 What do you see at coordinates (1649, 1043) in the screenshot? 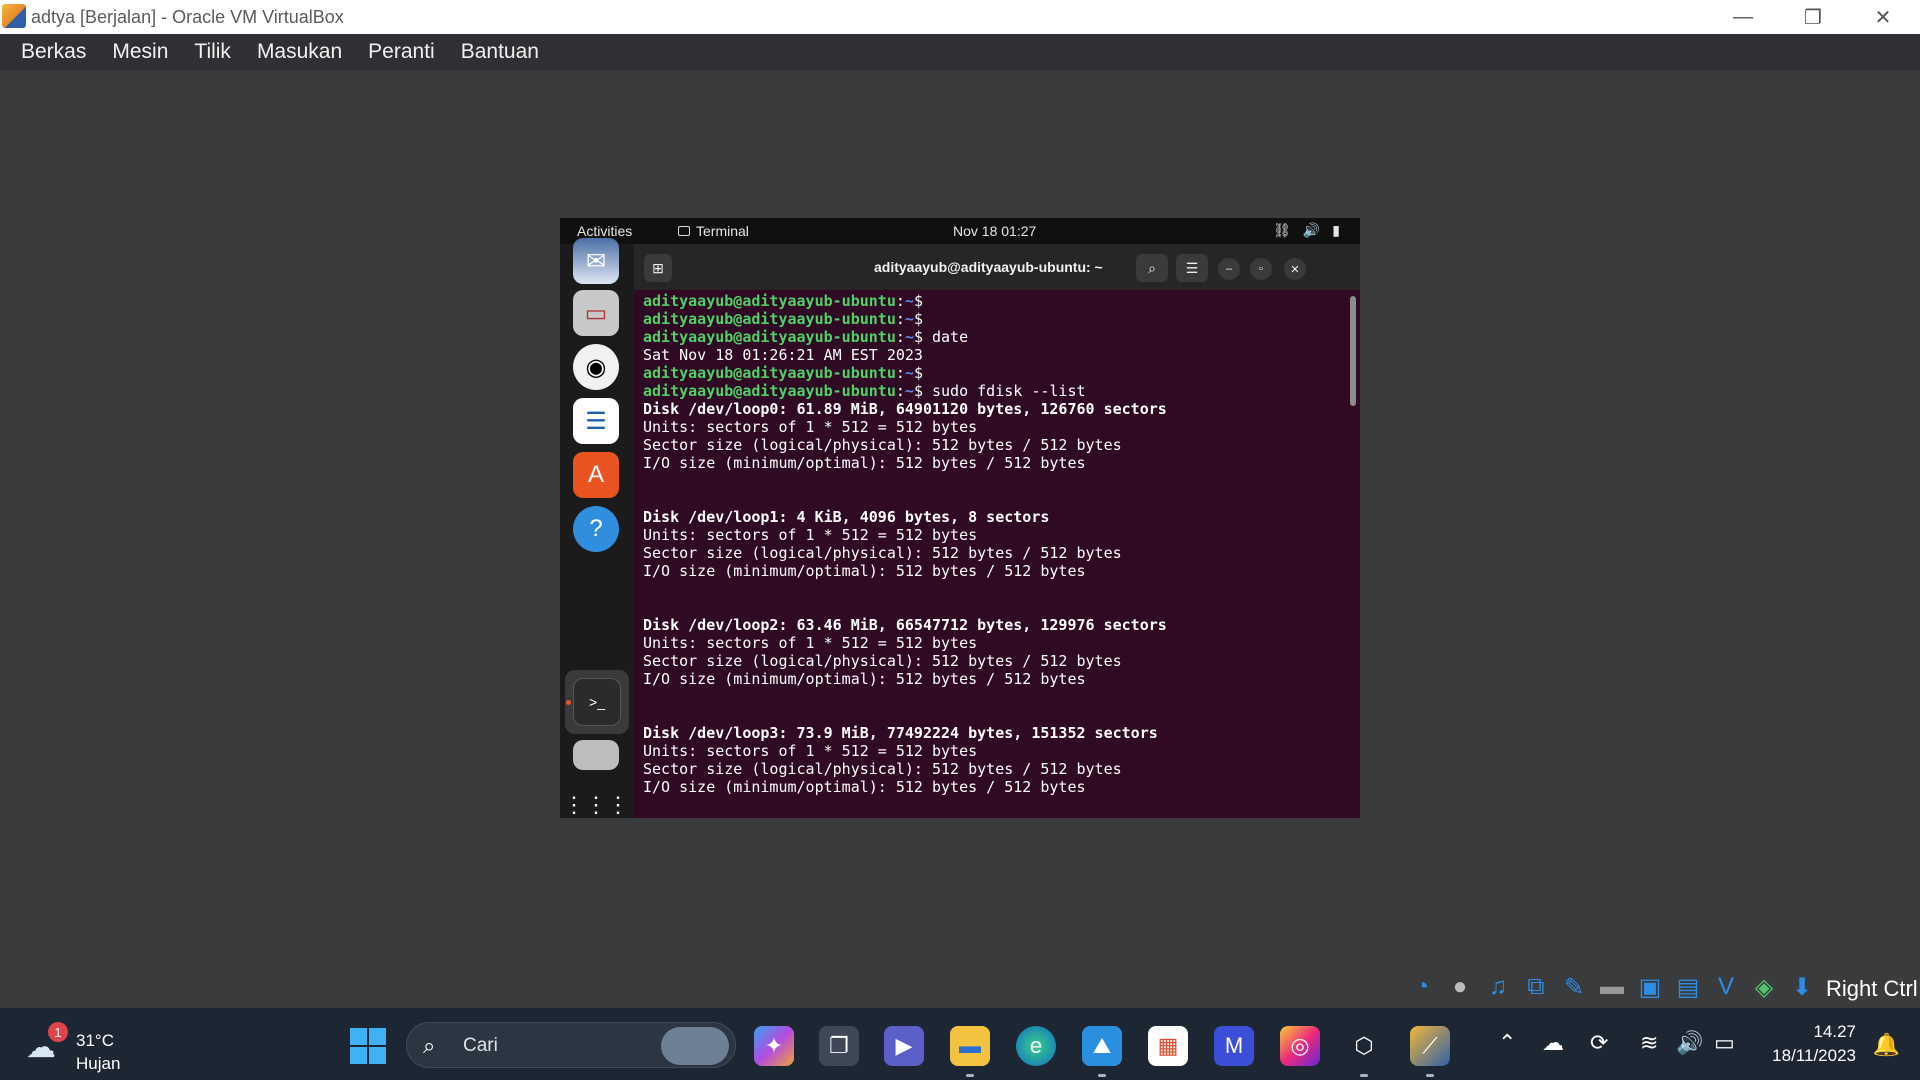
I see `wifi-icon: ≋` at bounding box center [1649, 1043].